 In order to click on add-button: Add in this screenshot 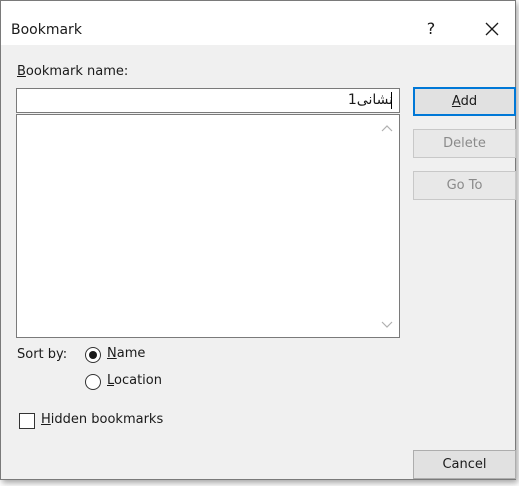, I will do `click(464, 101)`.